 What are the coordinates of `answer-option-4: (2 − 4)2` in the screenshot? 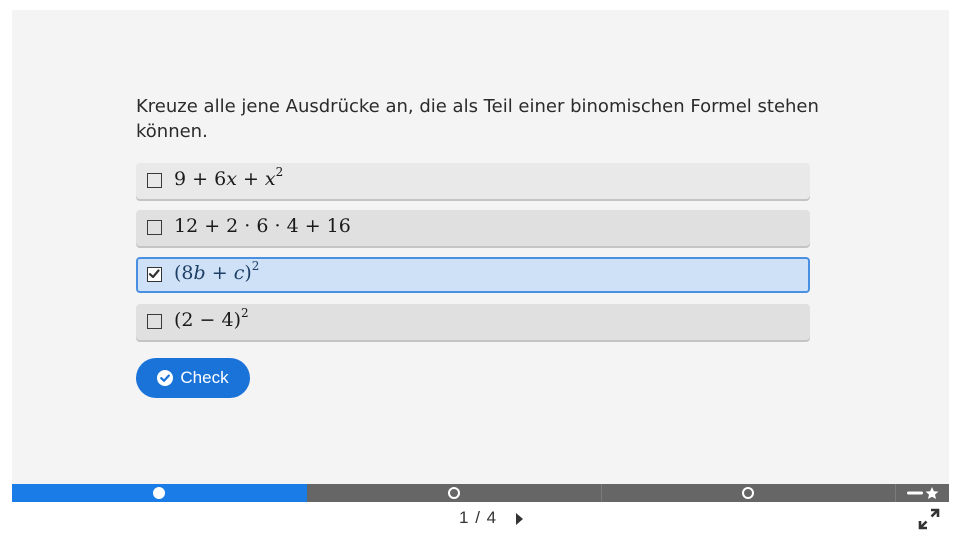 It's located at (473, 322).